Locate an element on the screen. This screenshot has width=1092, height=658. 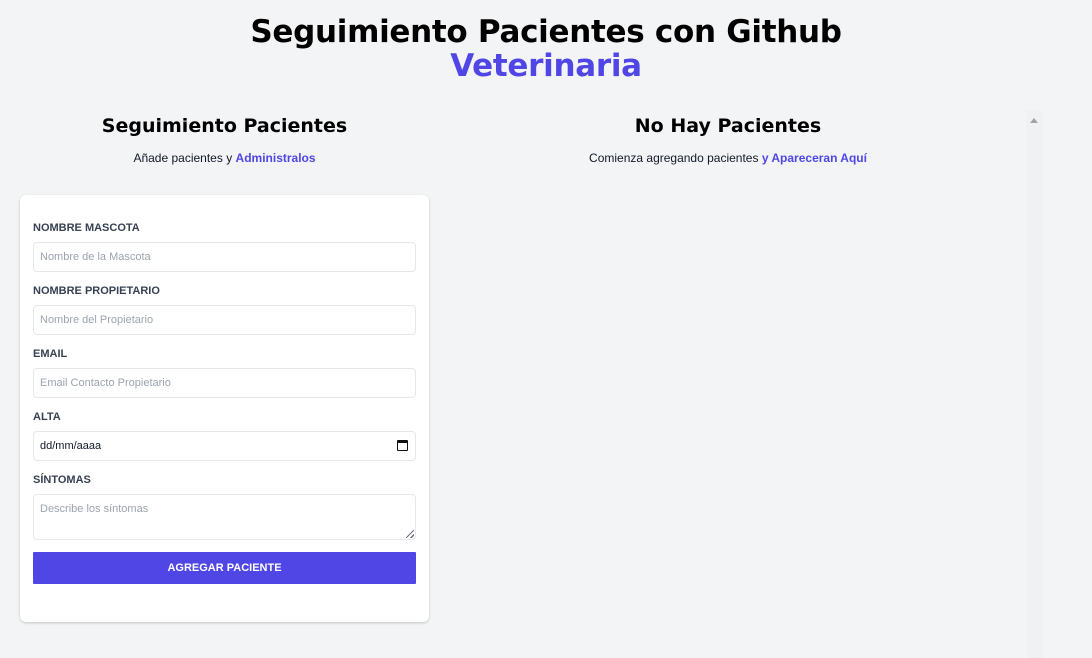
email-field: Email is located at coordinates (224, 372).